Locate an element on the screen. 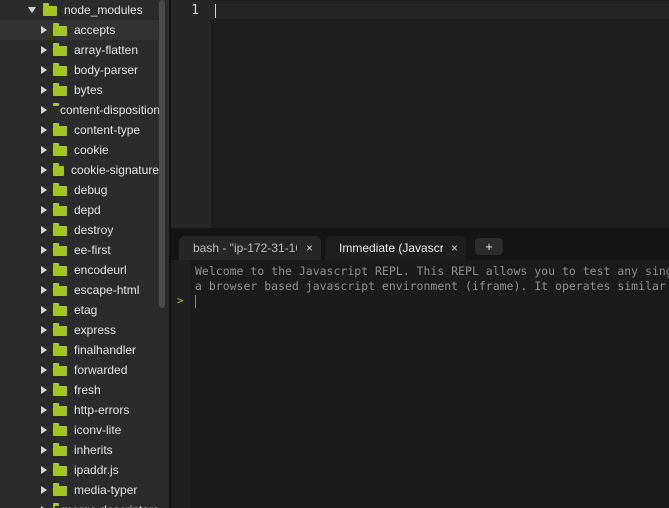 The height and width of the screenshot is (508, 669). tree-item-label: http-errors is located at coordinates (102, 410).